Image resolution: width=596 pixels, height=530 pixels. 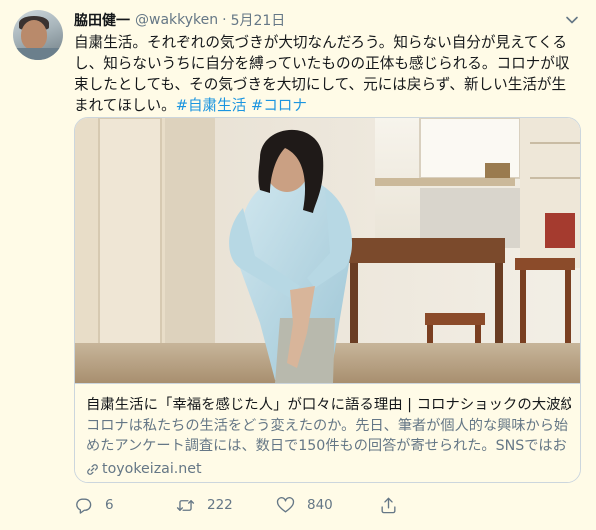 I want to click on chevron-down-icon, so click(x=572, y=20).